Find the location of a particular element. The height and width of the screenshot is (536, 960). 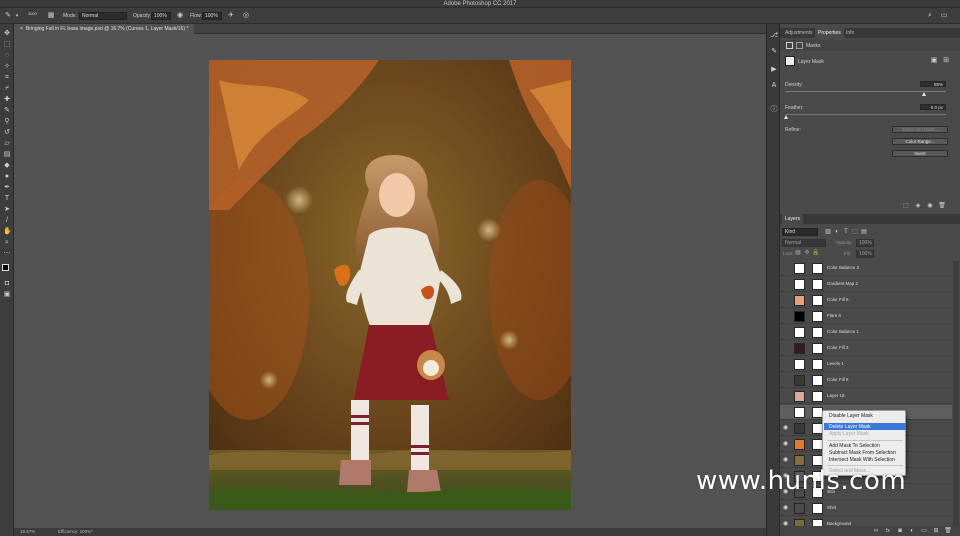

layer-row: Layer 18 is located at coordinates (866, 396).